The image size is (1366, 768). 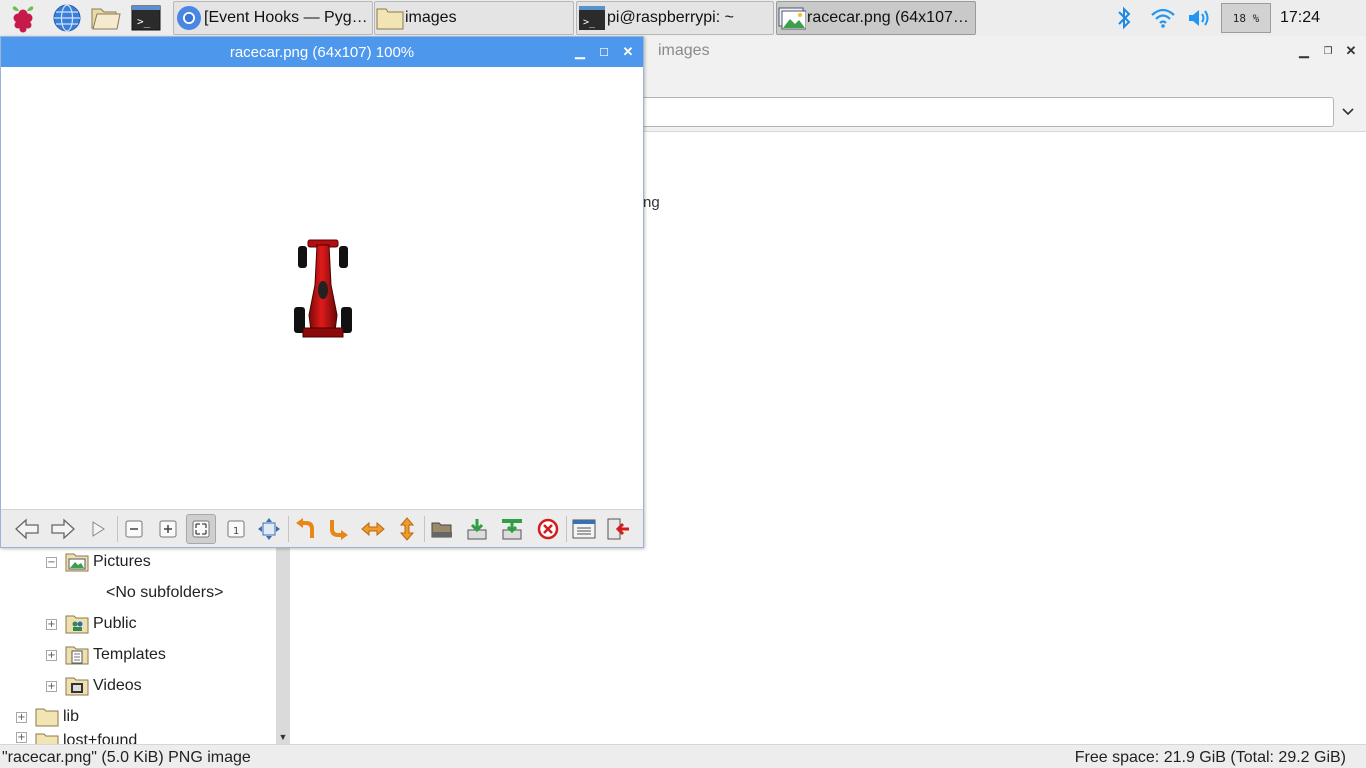 I want to click on tree-item-videos: + Videos, so click(x=94, y=686).